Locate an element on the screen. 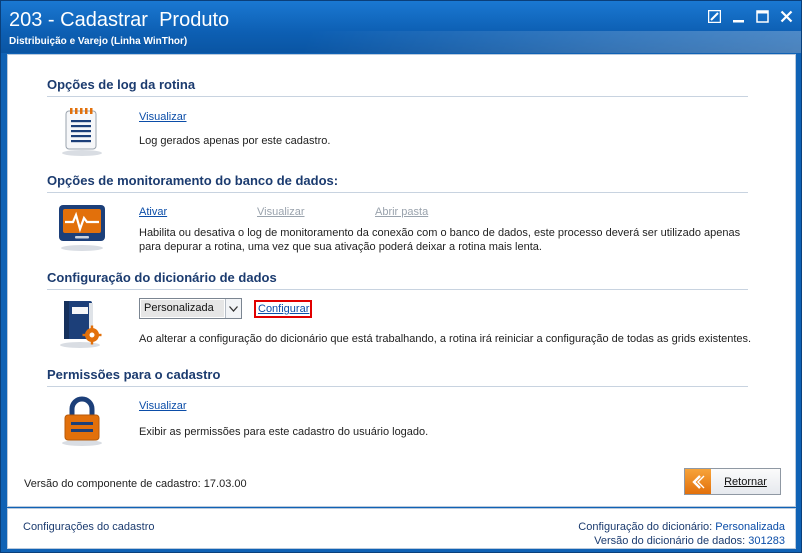  window-title: 203 - Cadastrar Produto is located at coordinates (119, 20).